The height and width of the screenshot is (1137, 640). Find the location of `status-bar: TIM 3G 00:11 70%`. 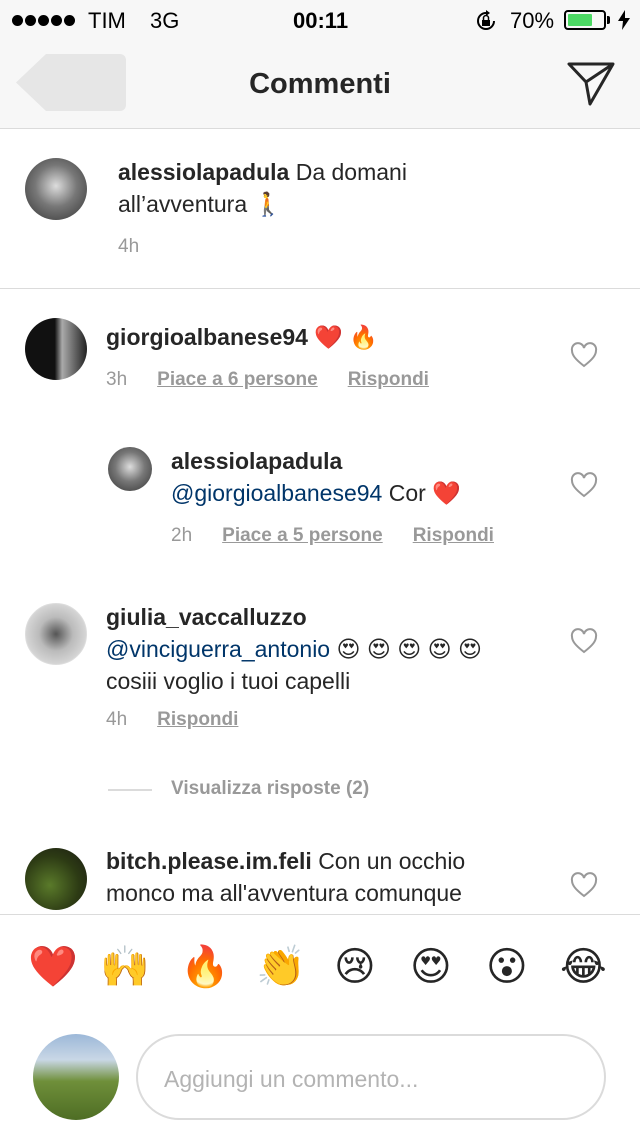

status-bar: TIM 3G 00:11 70% is located at coordinates (320, 20).